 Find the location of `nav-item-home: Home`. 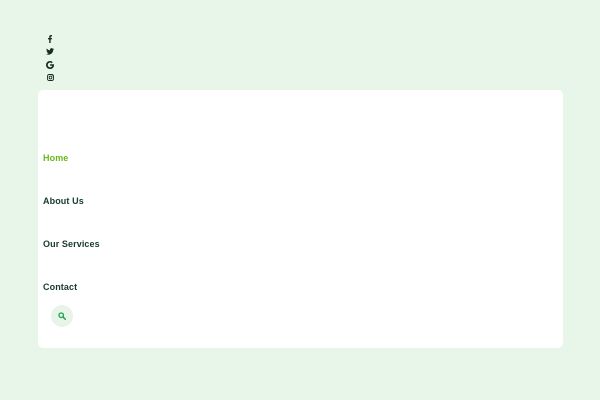

nav-item-home: Home is located at coordinates (71, 169).